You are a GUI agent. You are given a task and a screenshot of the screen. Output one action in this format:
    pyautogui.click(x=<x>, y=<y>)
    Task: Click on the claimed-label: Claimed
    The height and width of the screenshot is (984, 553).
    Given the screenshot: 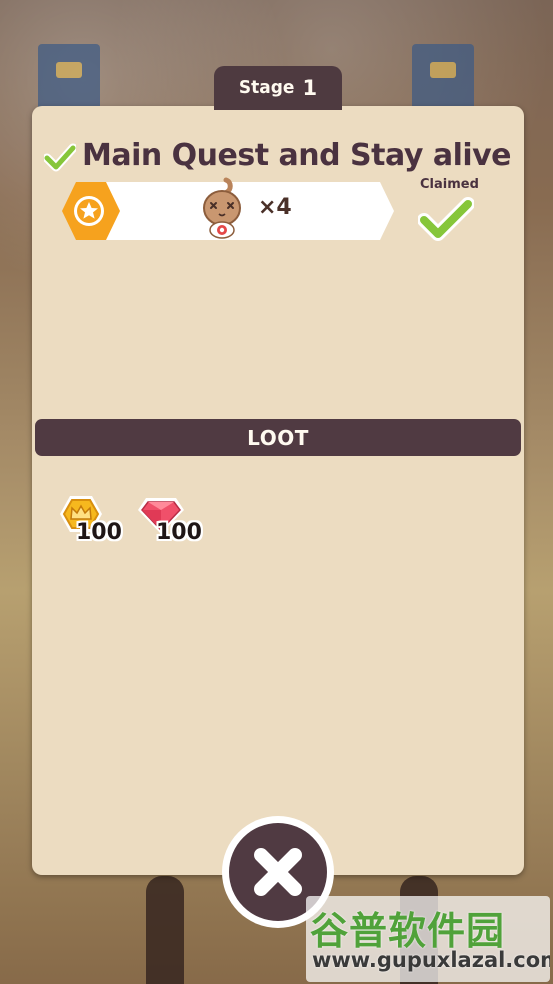 What is the action you would take?
    pyautogui.click(x=449, y=184)
    